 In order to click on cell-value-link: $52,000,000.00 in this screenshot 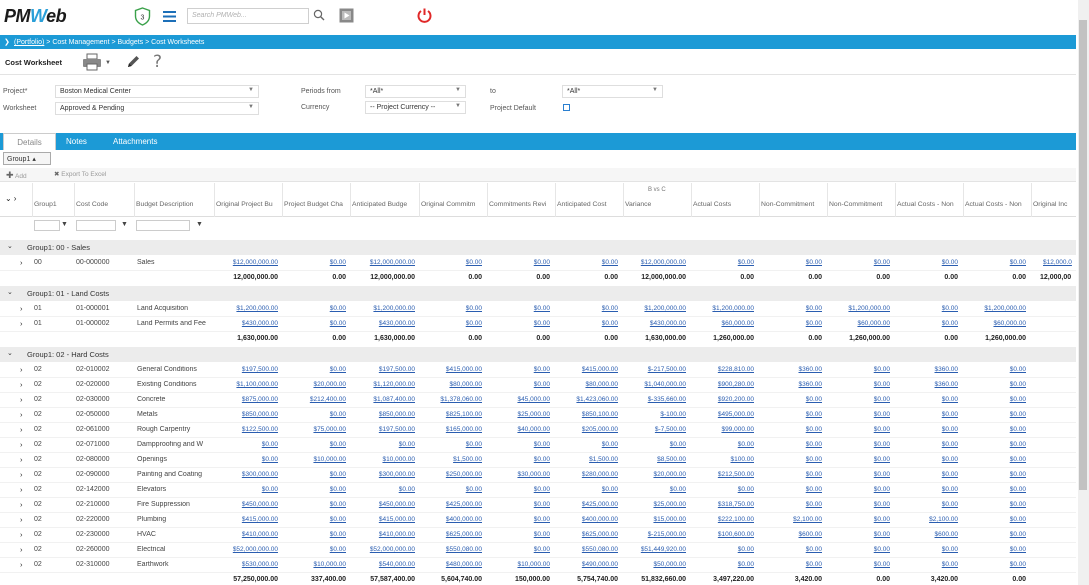, I will do `click(246, 549)`.